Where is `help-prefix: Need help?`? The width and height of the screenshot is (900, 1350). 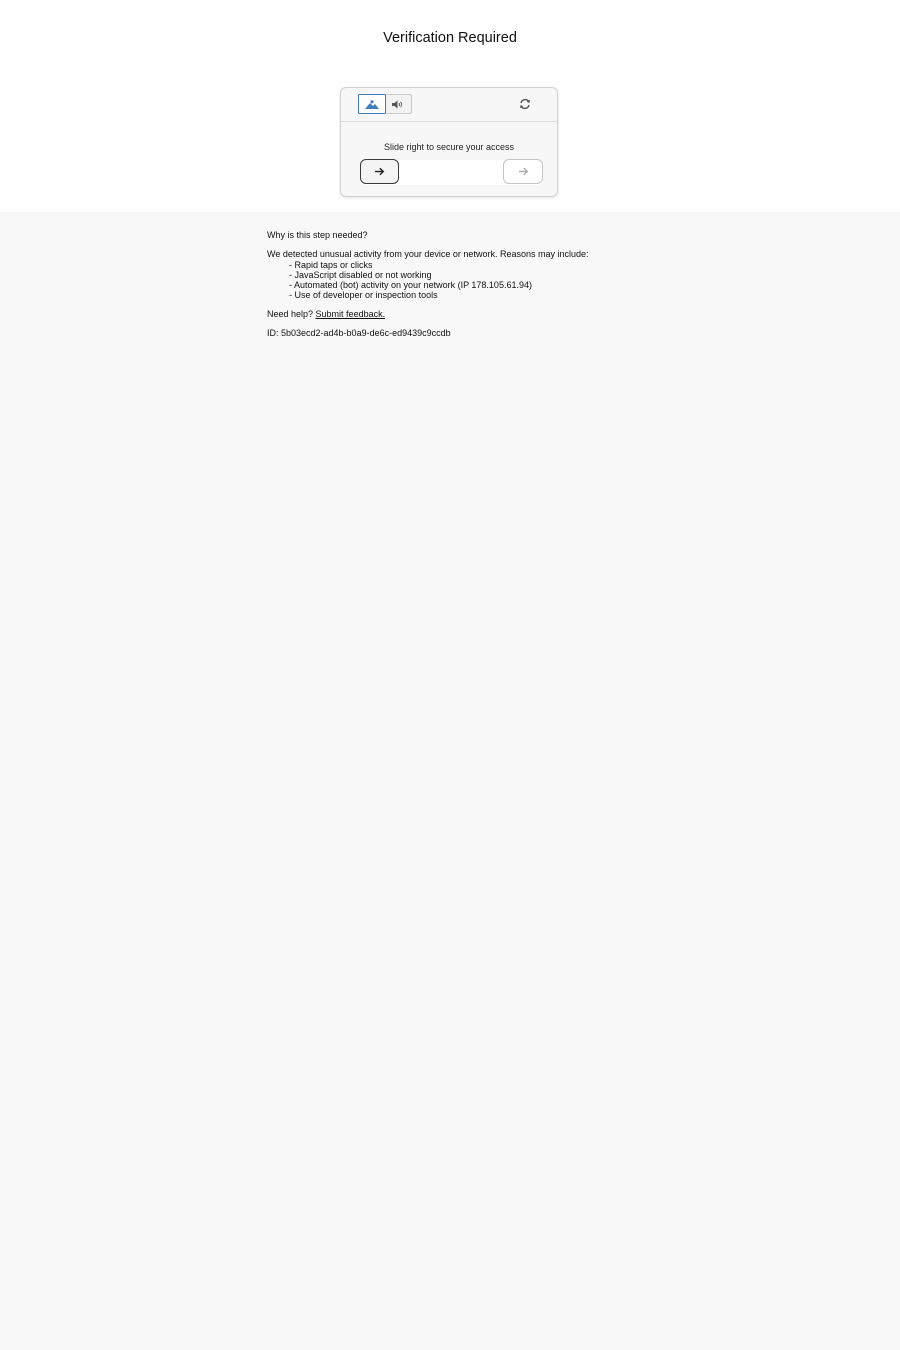
help-prefix: Need help? is located at coordinates (291, 313).